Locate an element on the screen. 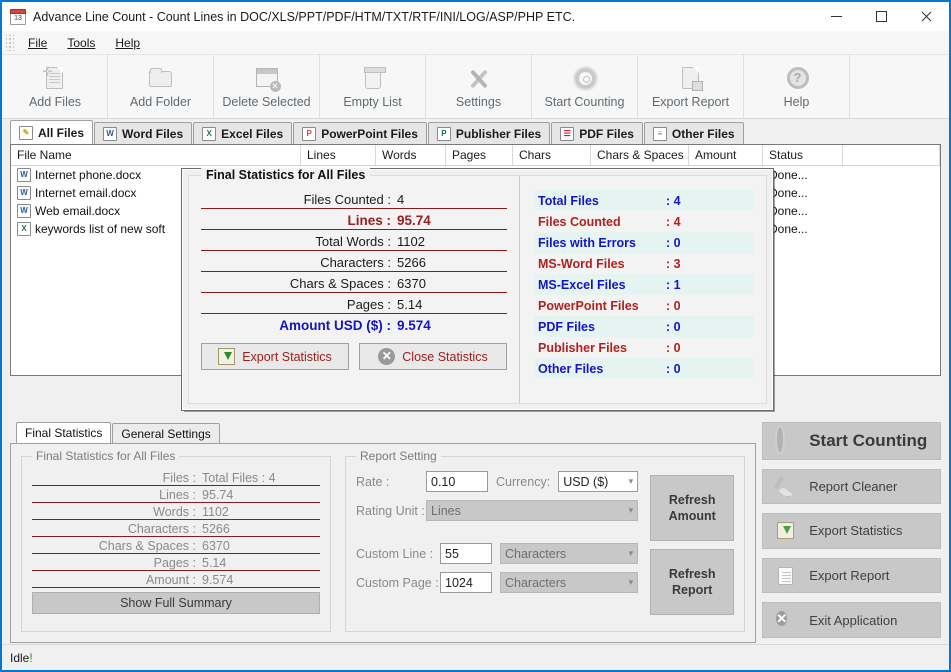  custom-page-row: Custom Page : 1024 Characters ▾ is located at coordinates (497, 582).